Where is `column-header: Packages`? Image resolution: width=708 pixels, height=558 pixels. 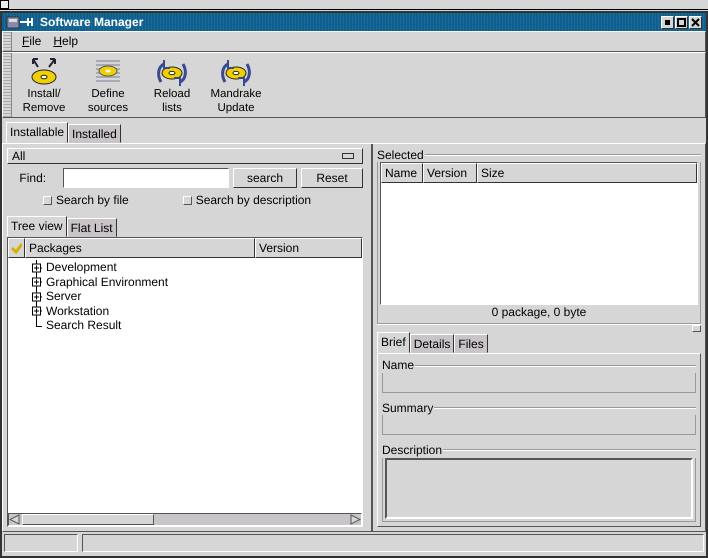 column-header: Packages is located at coordinates (140, 248).